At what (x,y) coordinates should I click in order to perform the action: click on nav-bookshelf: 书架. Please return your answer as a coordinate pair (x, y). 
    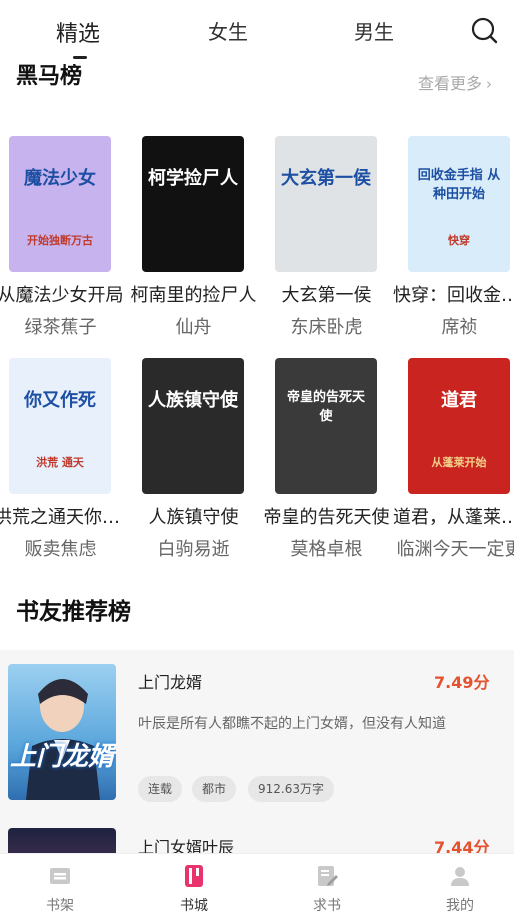
    Looking at the image, I should click on (60, 883).